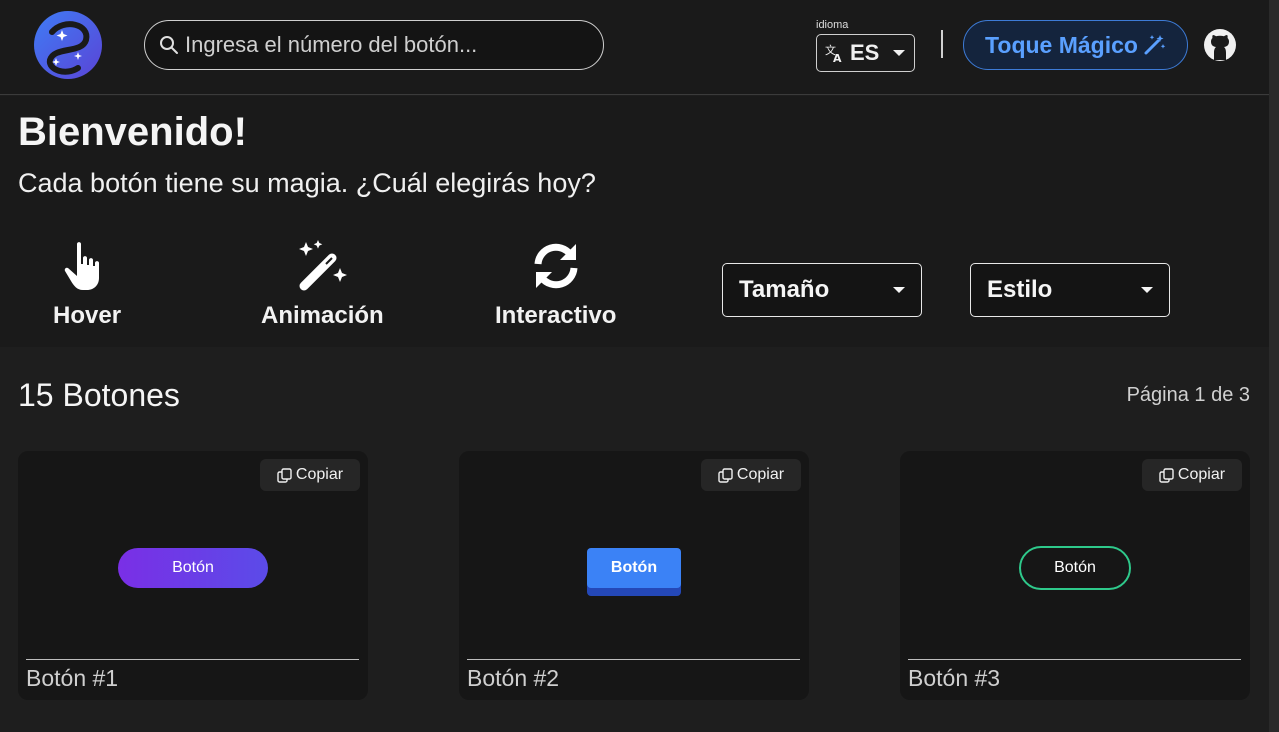 The width and height of the screenshot is (1279, 732). I want to click on button-card: Copiar Botón Botón #2, so click(634, 575).